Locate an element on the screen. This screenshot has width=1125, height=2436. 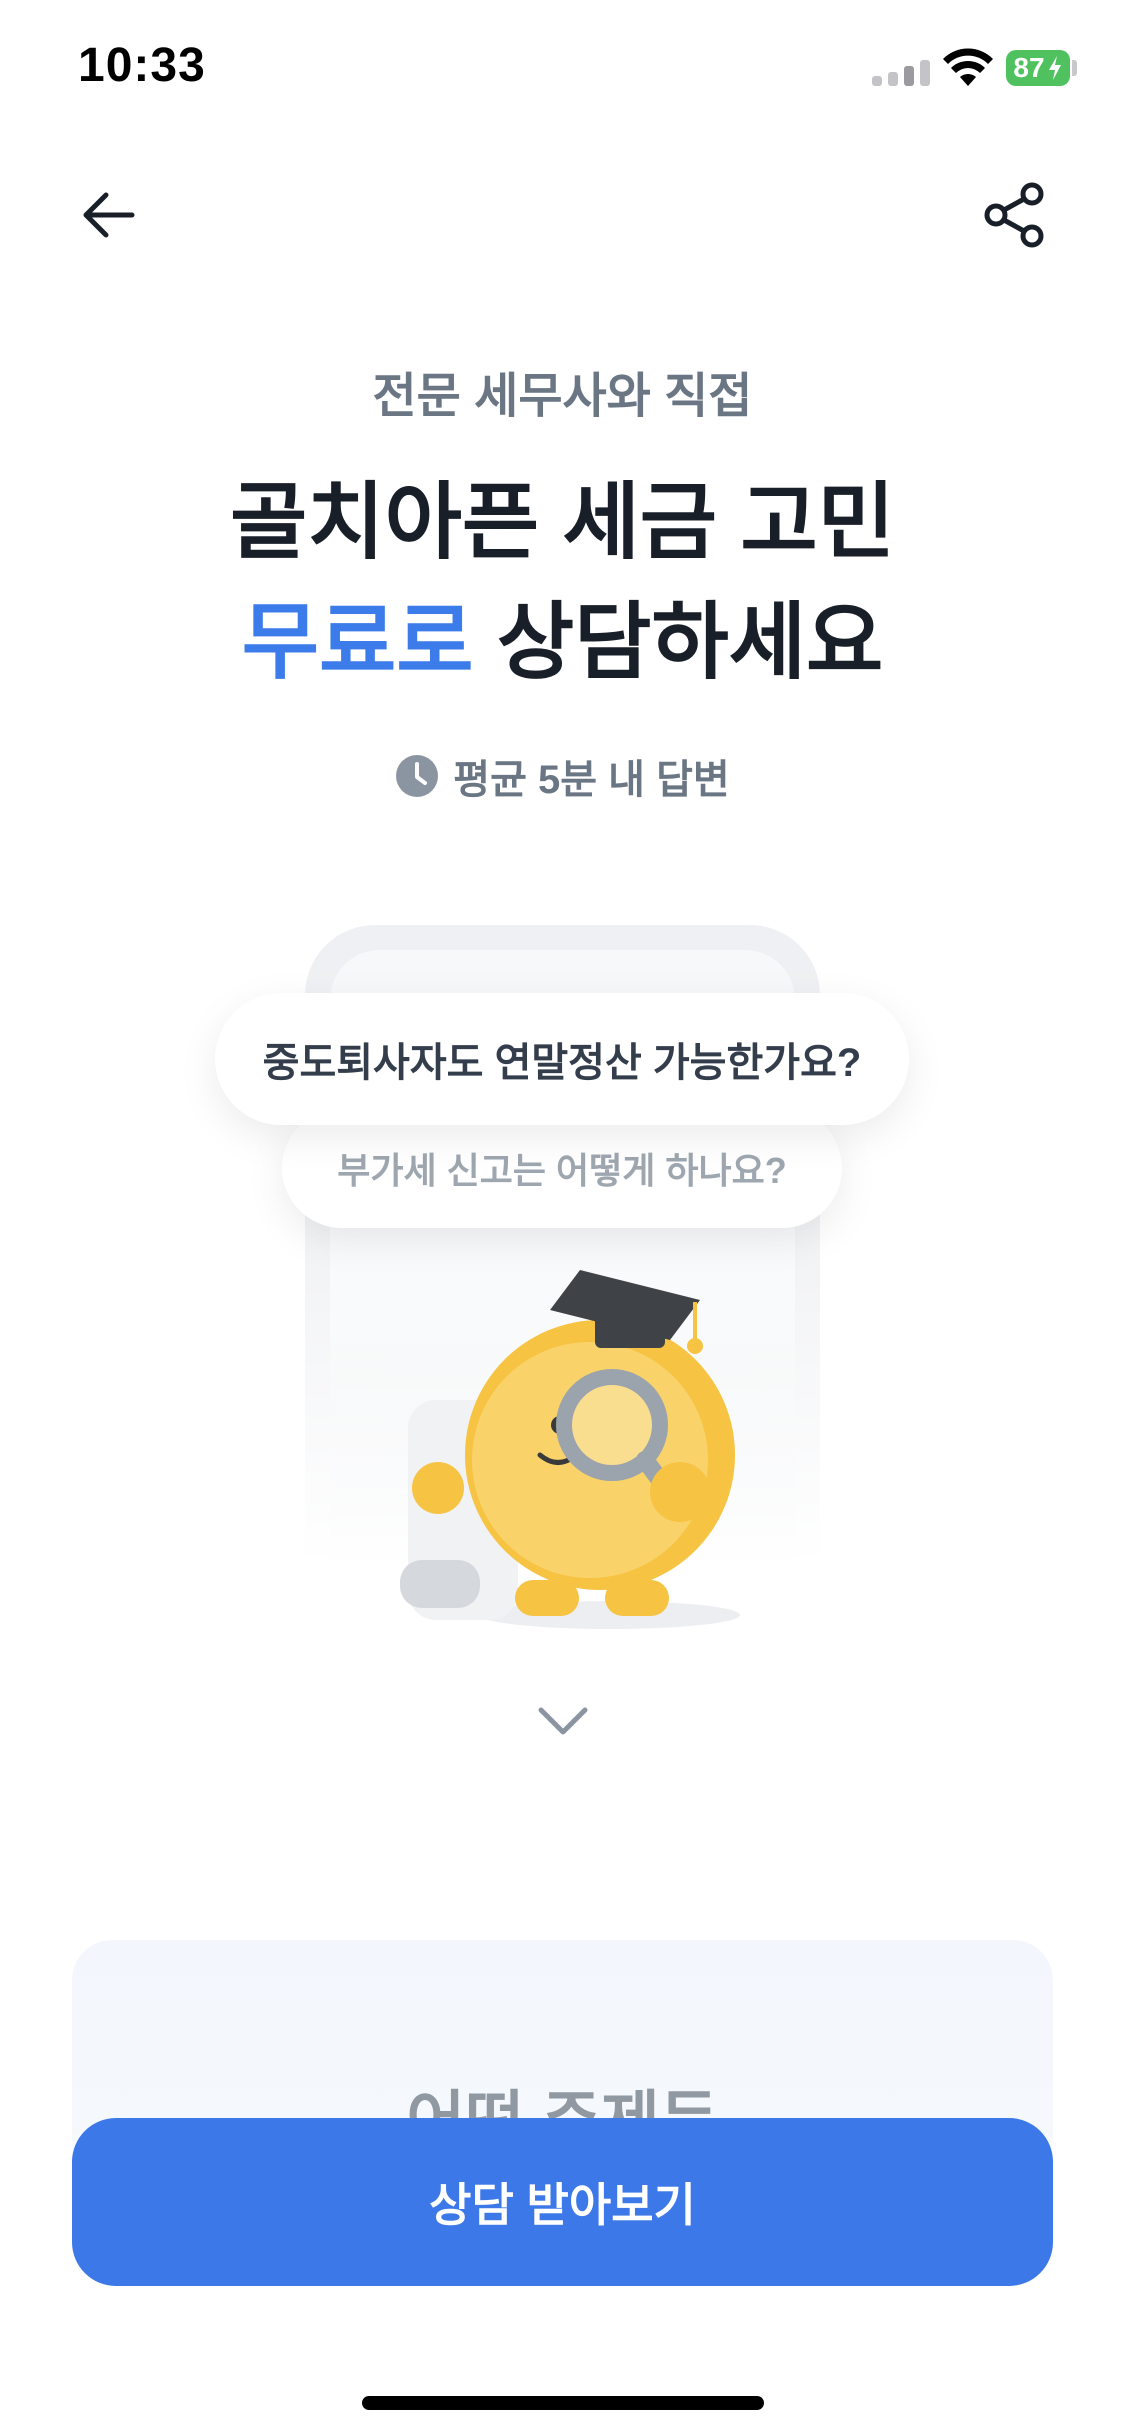
start-consultation-button: 상담 받아보기 is located at coordinates (562, 2202).